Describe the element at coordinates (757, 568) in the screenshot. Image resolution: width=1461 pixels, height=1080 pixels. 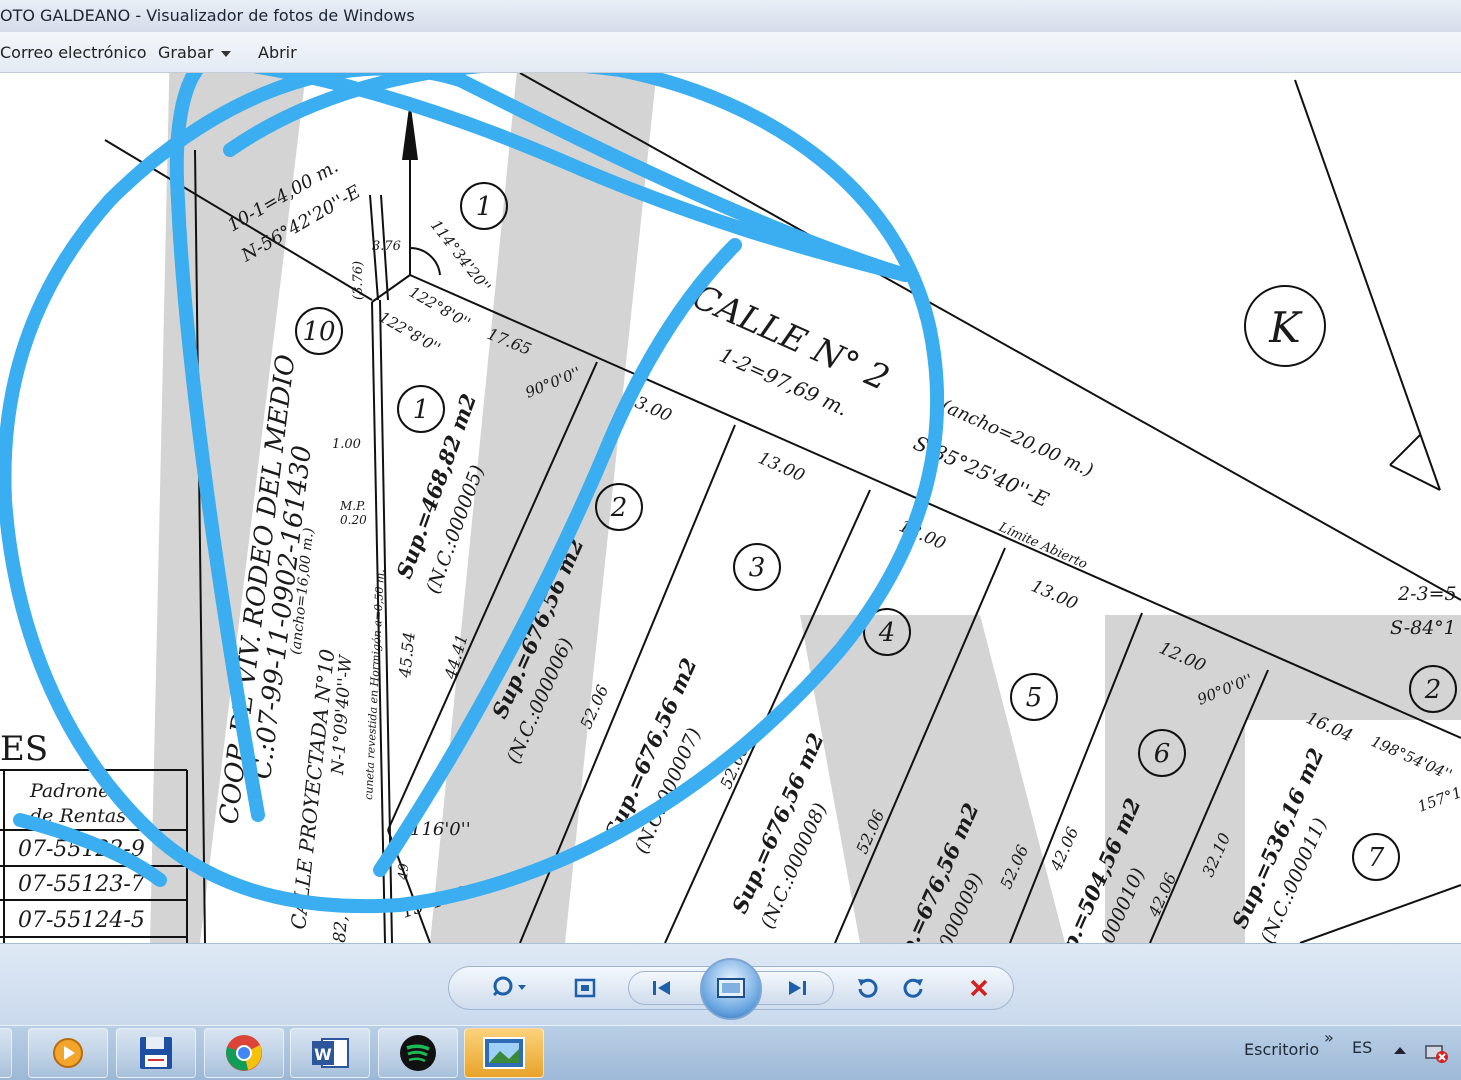
I see `circle-label: 3` at that location.